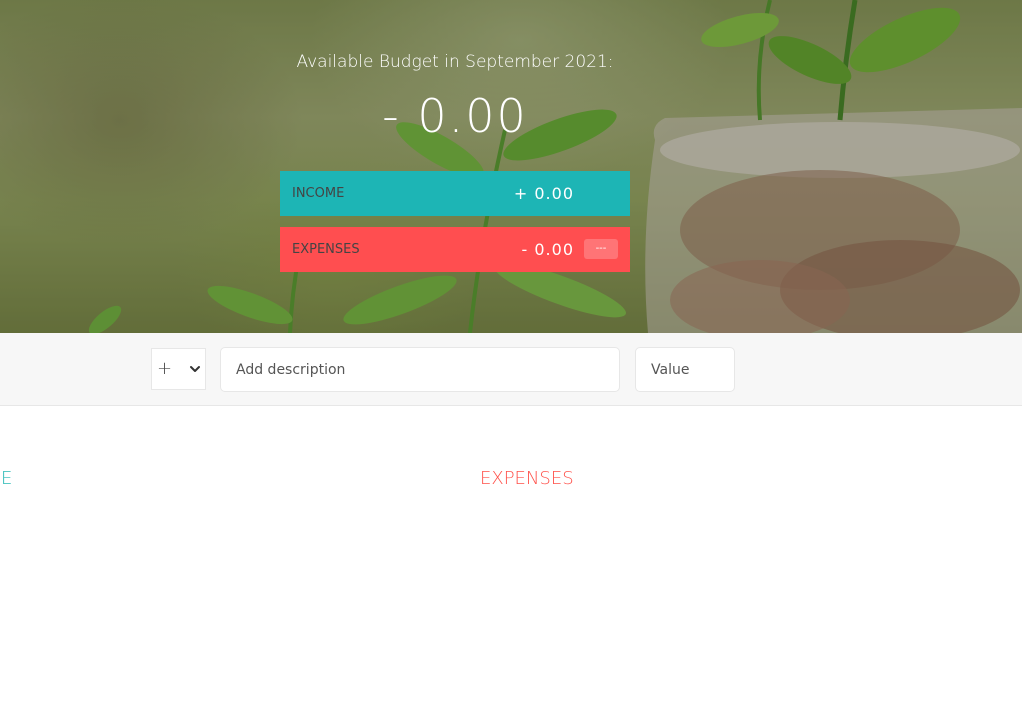  Describe the element at coordinates (680, 600) in the screenshot. I see `expenses-list` at that location.